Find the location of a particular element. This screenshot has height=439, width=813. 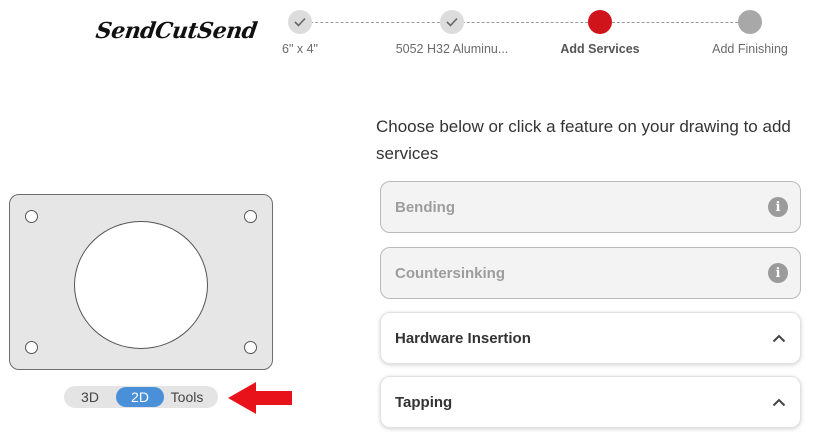

step-add-finishing: Add Finishing is located at coordinates (746, 33).